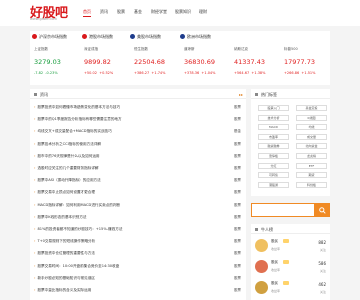  I want to click on news-item-title: 新手炒股必知的基础知识与常见误区, so click(66, 278).